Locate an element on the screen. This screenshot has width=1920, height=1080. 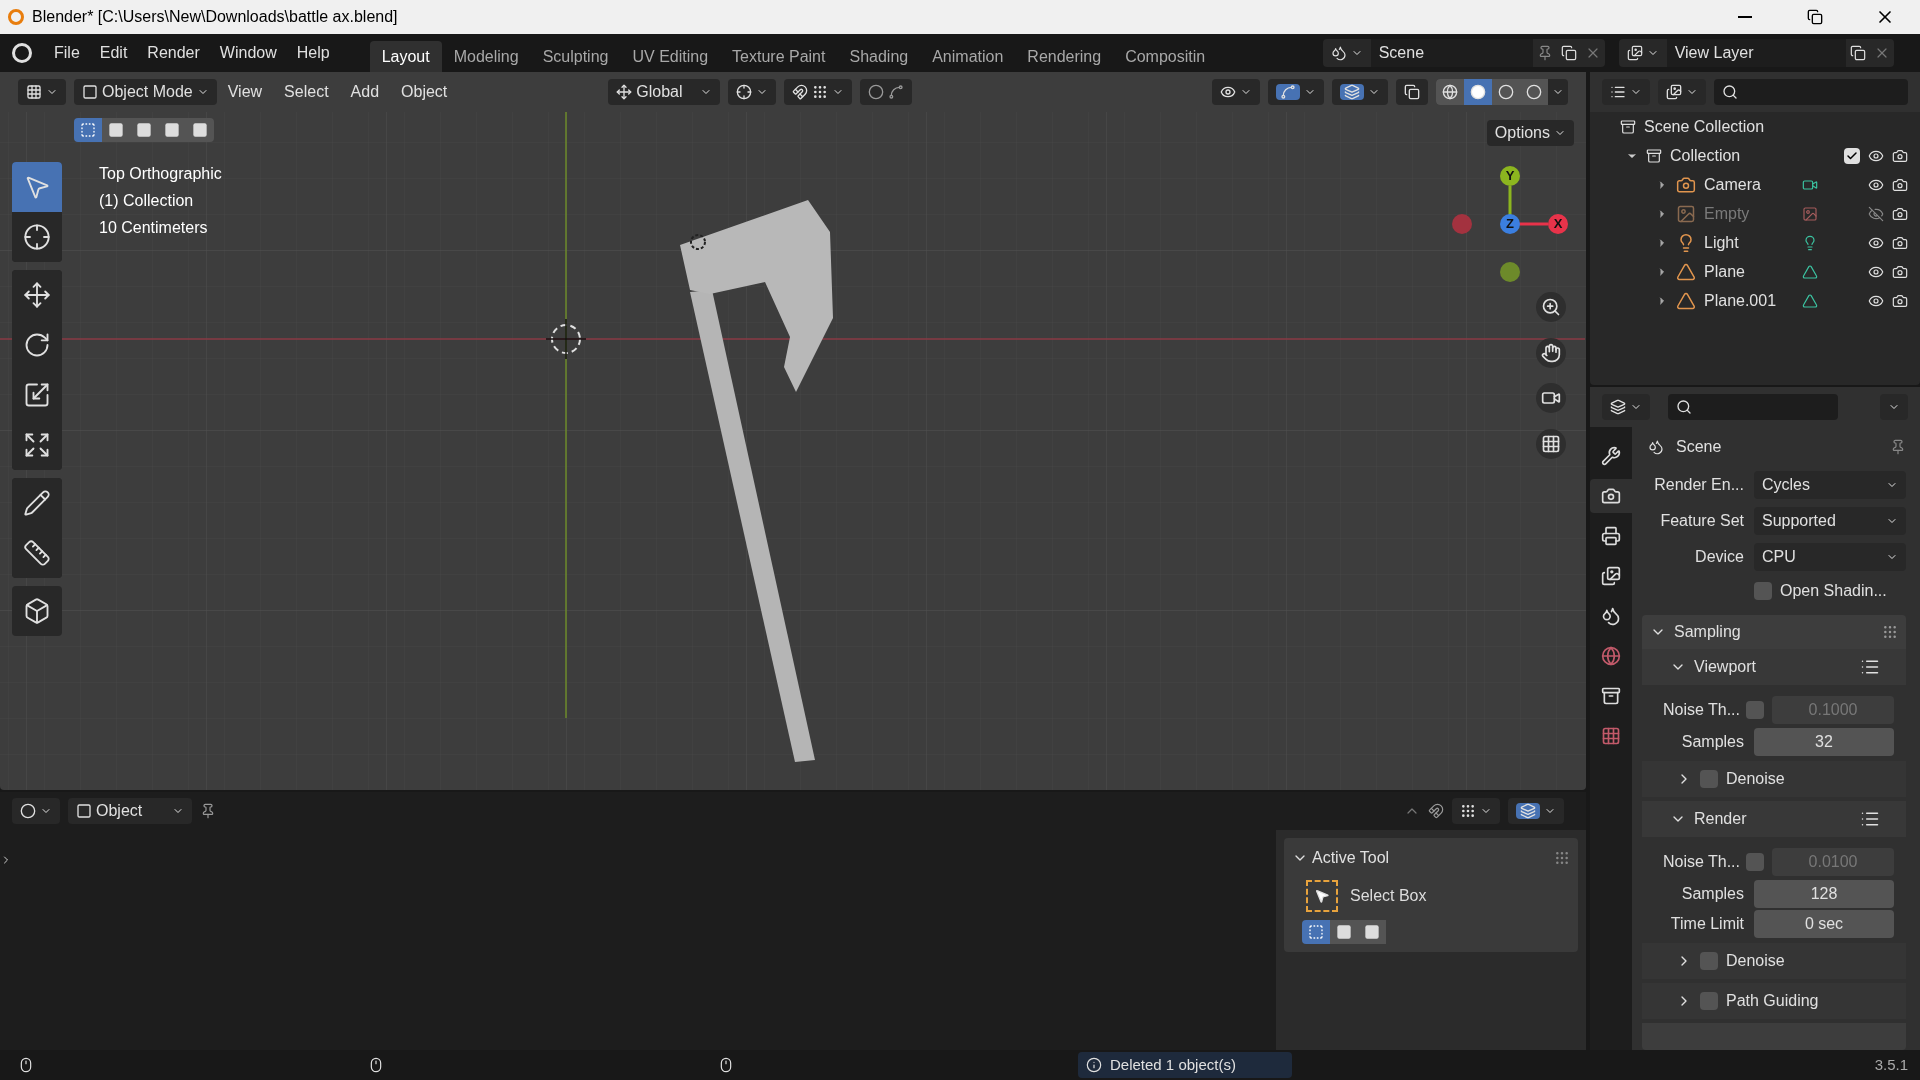
menu-item: Help is located at coordinates (313, 53).